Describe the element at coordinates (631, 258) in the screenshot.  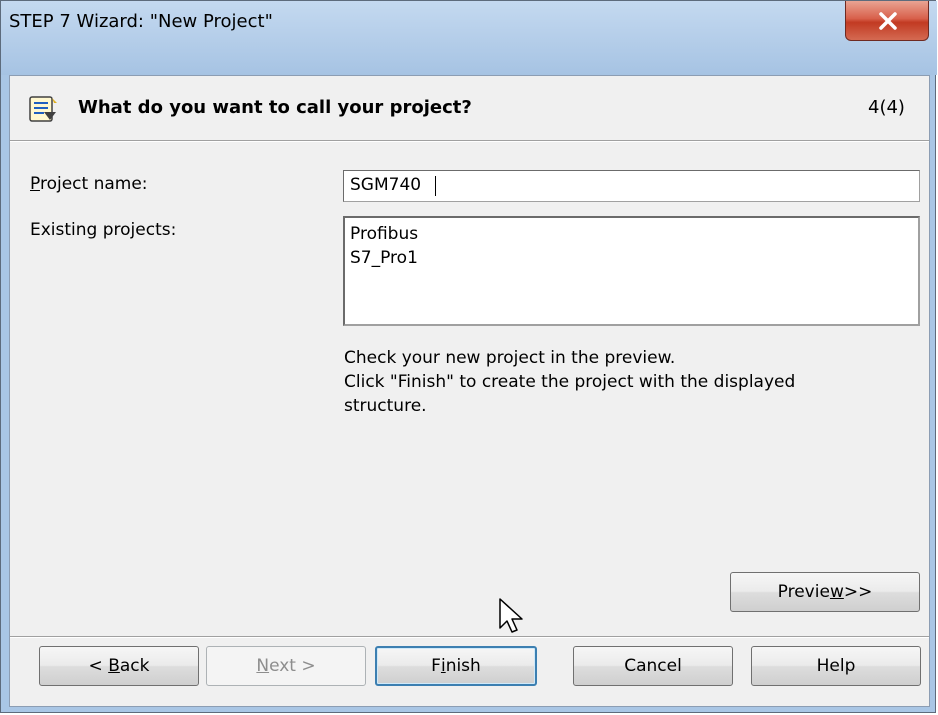
I see `list-item: S7_Pro1` at that location.